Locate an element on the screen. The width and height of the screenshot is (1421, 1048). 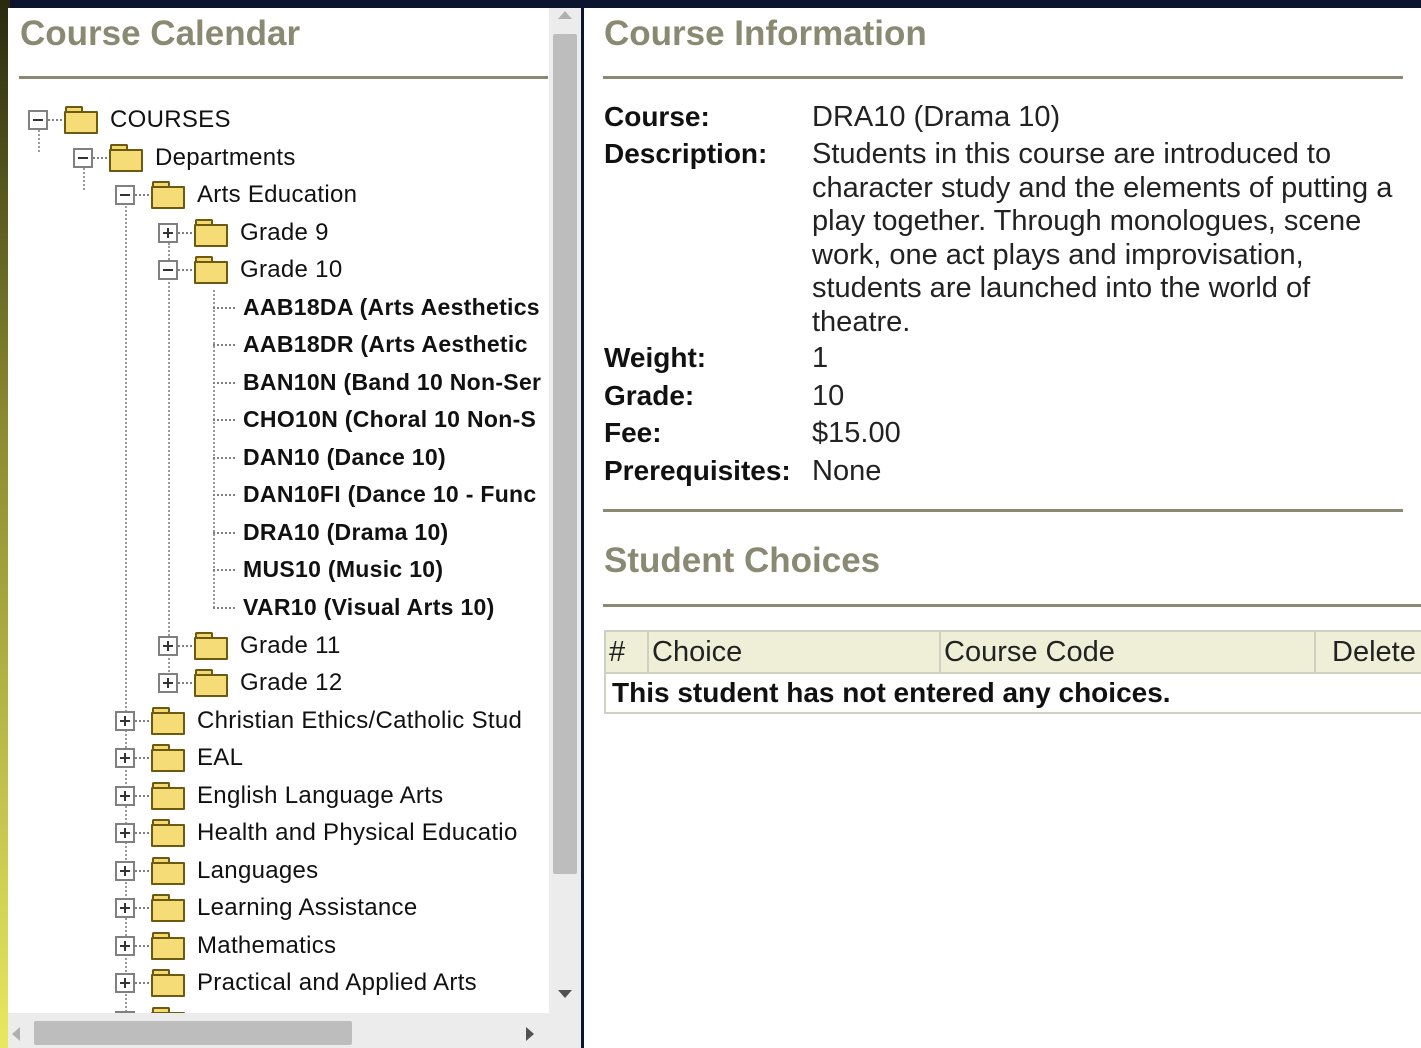
tree-node-department: EAL is located at coordinates (179, 757).